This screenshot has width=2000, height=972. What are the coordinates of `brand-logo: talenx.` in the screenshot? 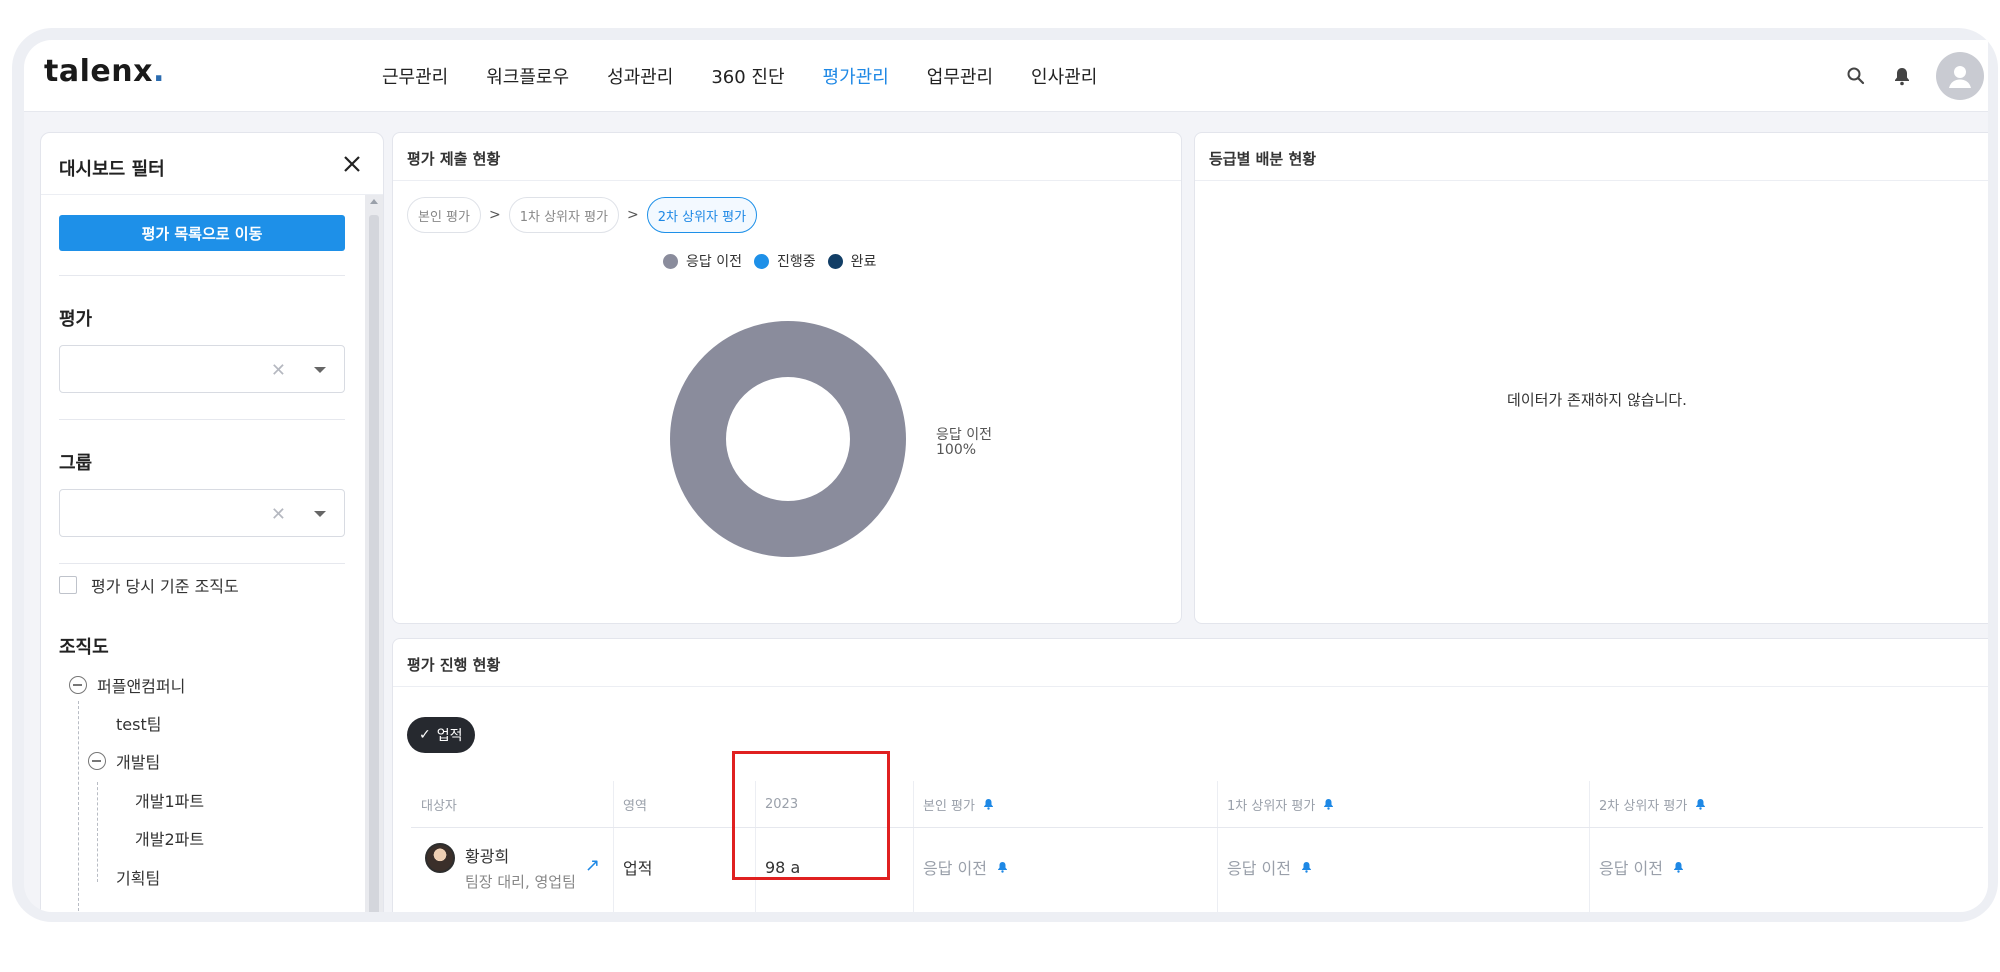 It's located at (104, 71).